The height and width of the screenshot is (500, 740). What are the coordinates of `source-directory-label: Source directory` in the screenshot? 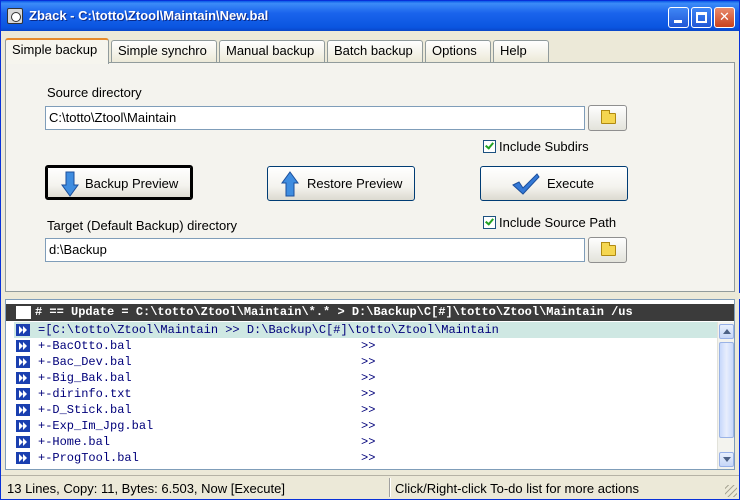 It's located at (94, 92).